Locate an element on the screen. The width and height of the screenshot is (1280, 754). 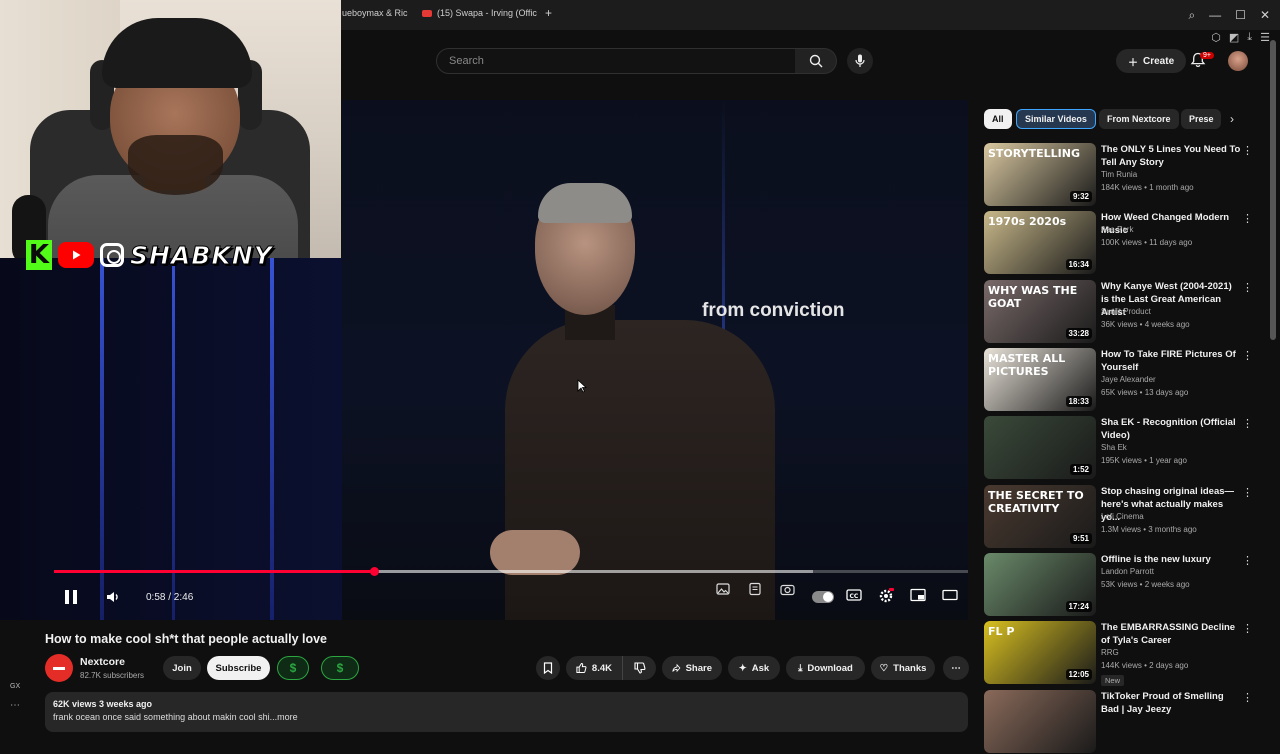
menu-icon: ☰ is located at coordinates (1265, 37).